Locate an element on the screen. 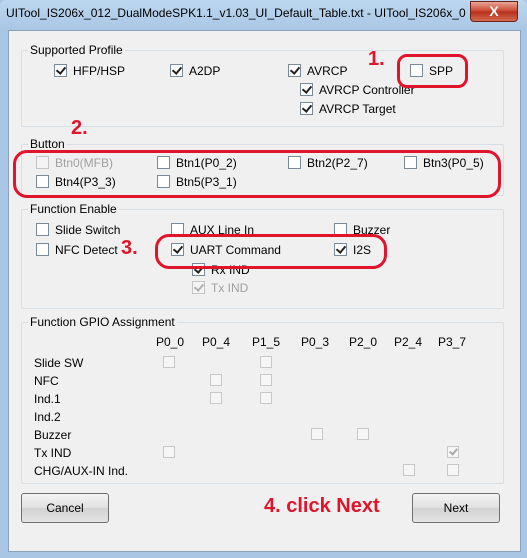  checkbox-slide-switch: Slide Switch is located at coordinates (78, 230).